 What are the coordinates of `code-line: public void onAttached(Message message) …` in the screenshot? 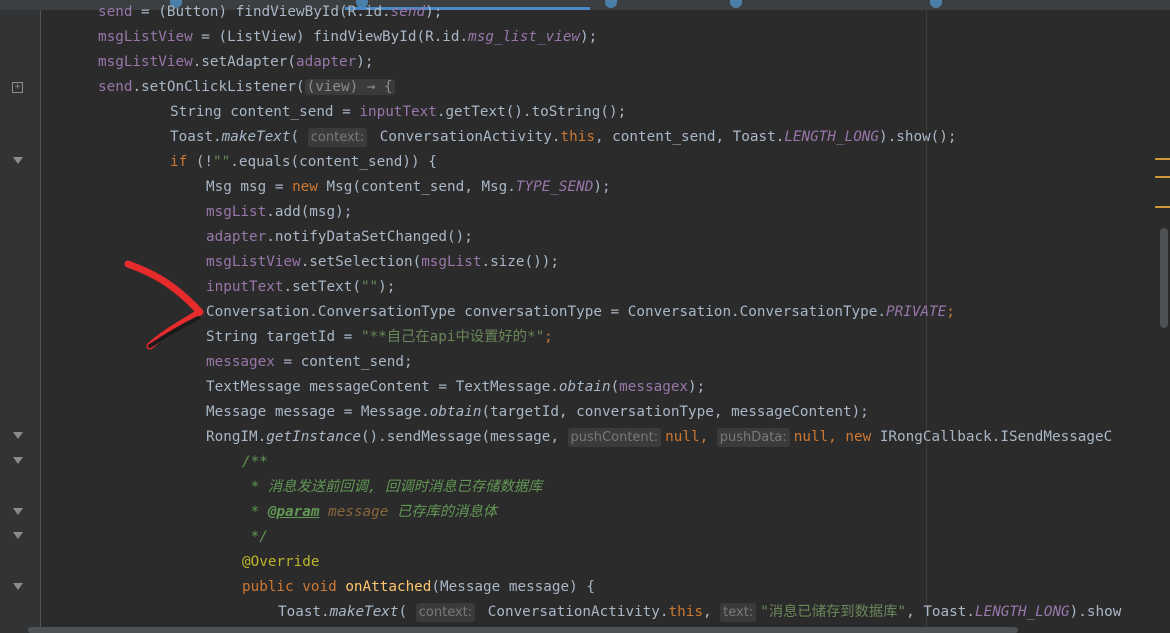 It's located at (418, 587).